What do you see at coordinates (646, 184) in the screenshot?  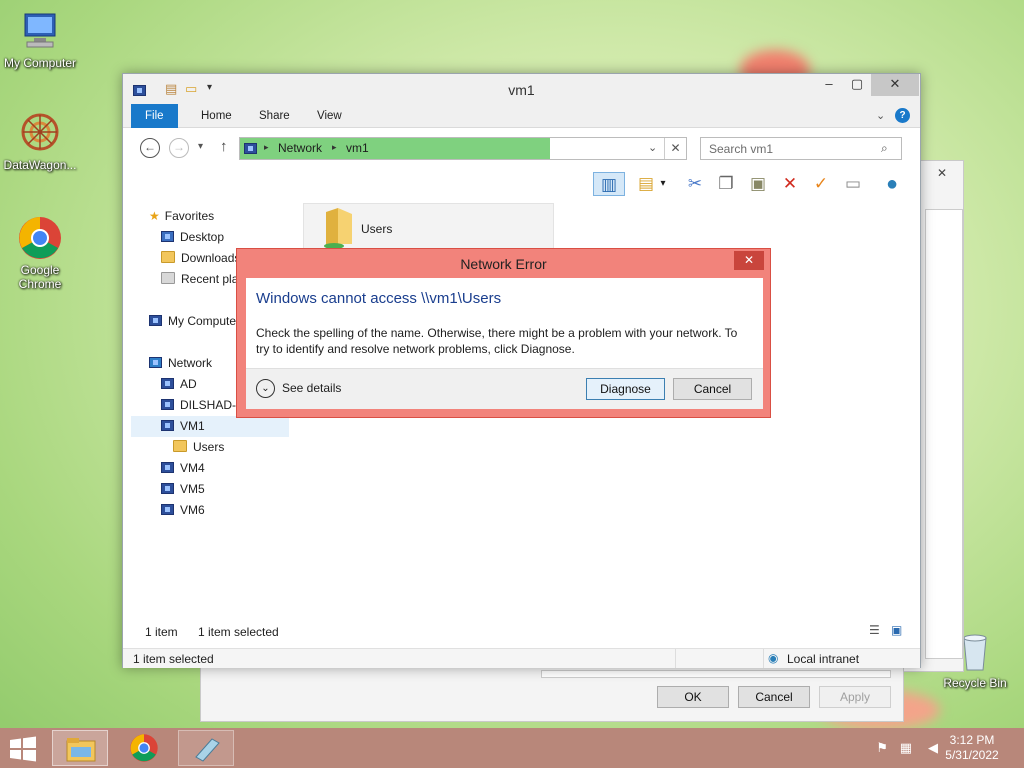 I see `folder-options-icon: ▤` at bounding box center [646, 184].